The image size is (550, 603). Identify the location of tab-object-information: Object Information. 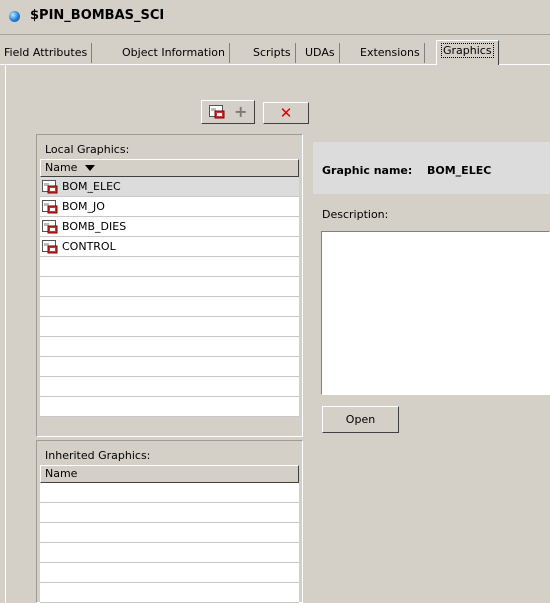
(174, 53).